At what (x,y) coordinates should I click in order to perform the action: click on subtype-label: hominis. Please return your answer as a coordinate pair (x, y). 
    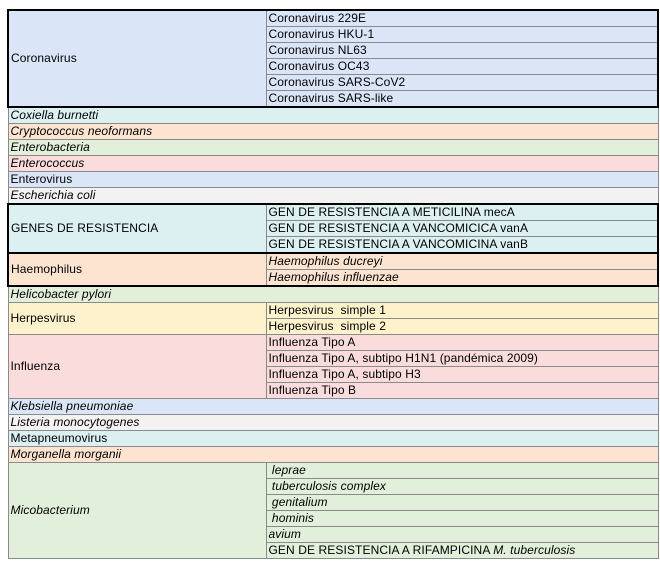
    Looking at the image, I should click on (291, 518).